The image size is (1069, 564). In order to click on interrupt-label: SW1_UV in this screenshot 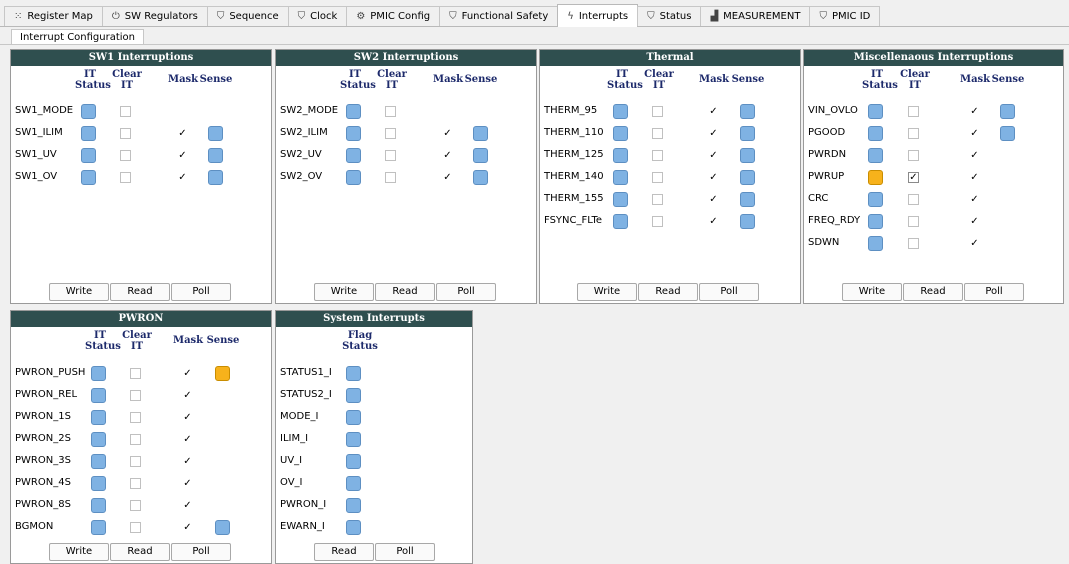, I will do `click(36, 154)`.